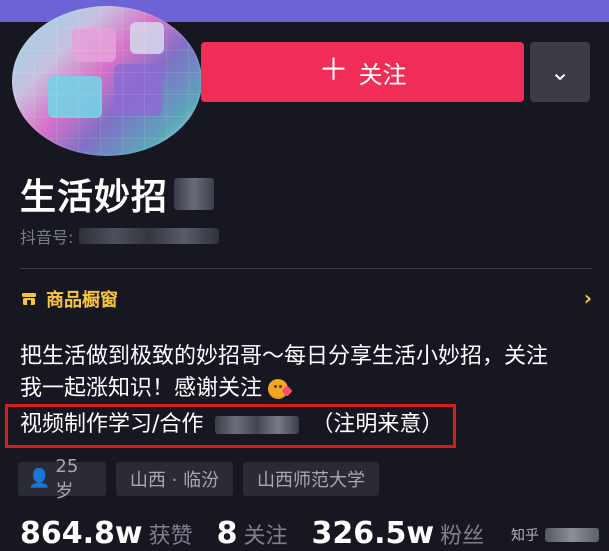  Describe the element at coordinates (572, 535) in the screenshot. I see `watermark-redaction` at that location.